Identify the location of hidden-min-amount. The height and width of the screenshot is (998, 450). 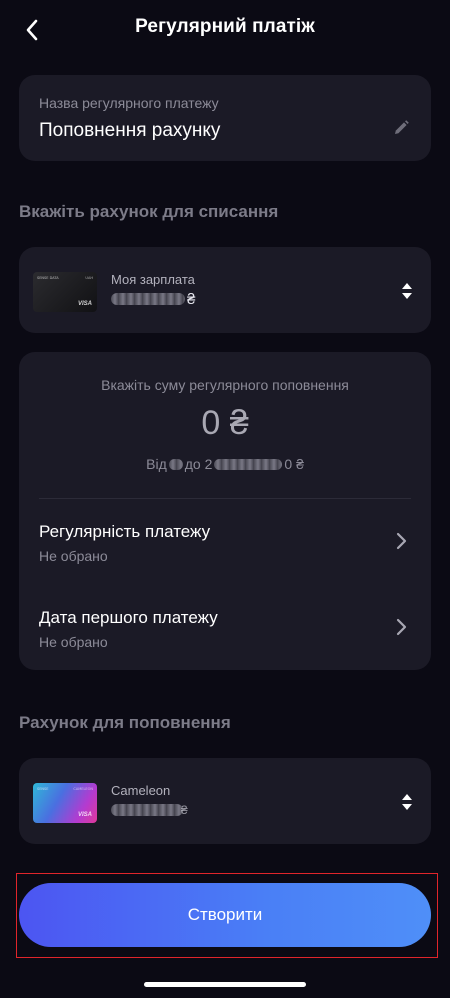
(175, 464).